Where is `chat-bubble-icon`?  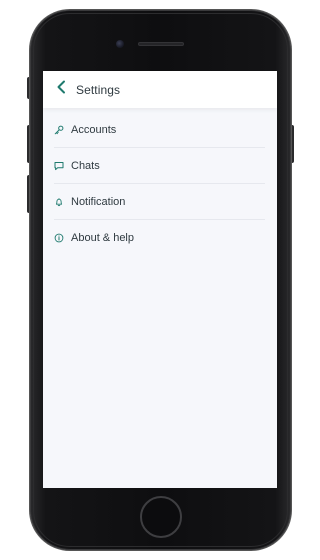 chat-bubble-icon is located at coordinates (59, 166).